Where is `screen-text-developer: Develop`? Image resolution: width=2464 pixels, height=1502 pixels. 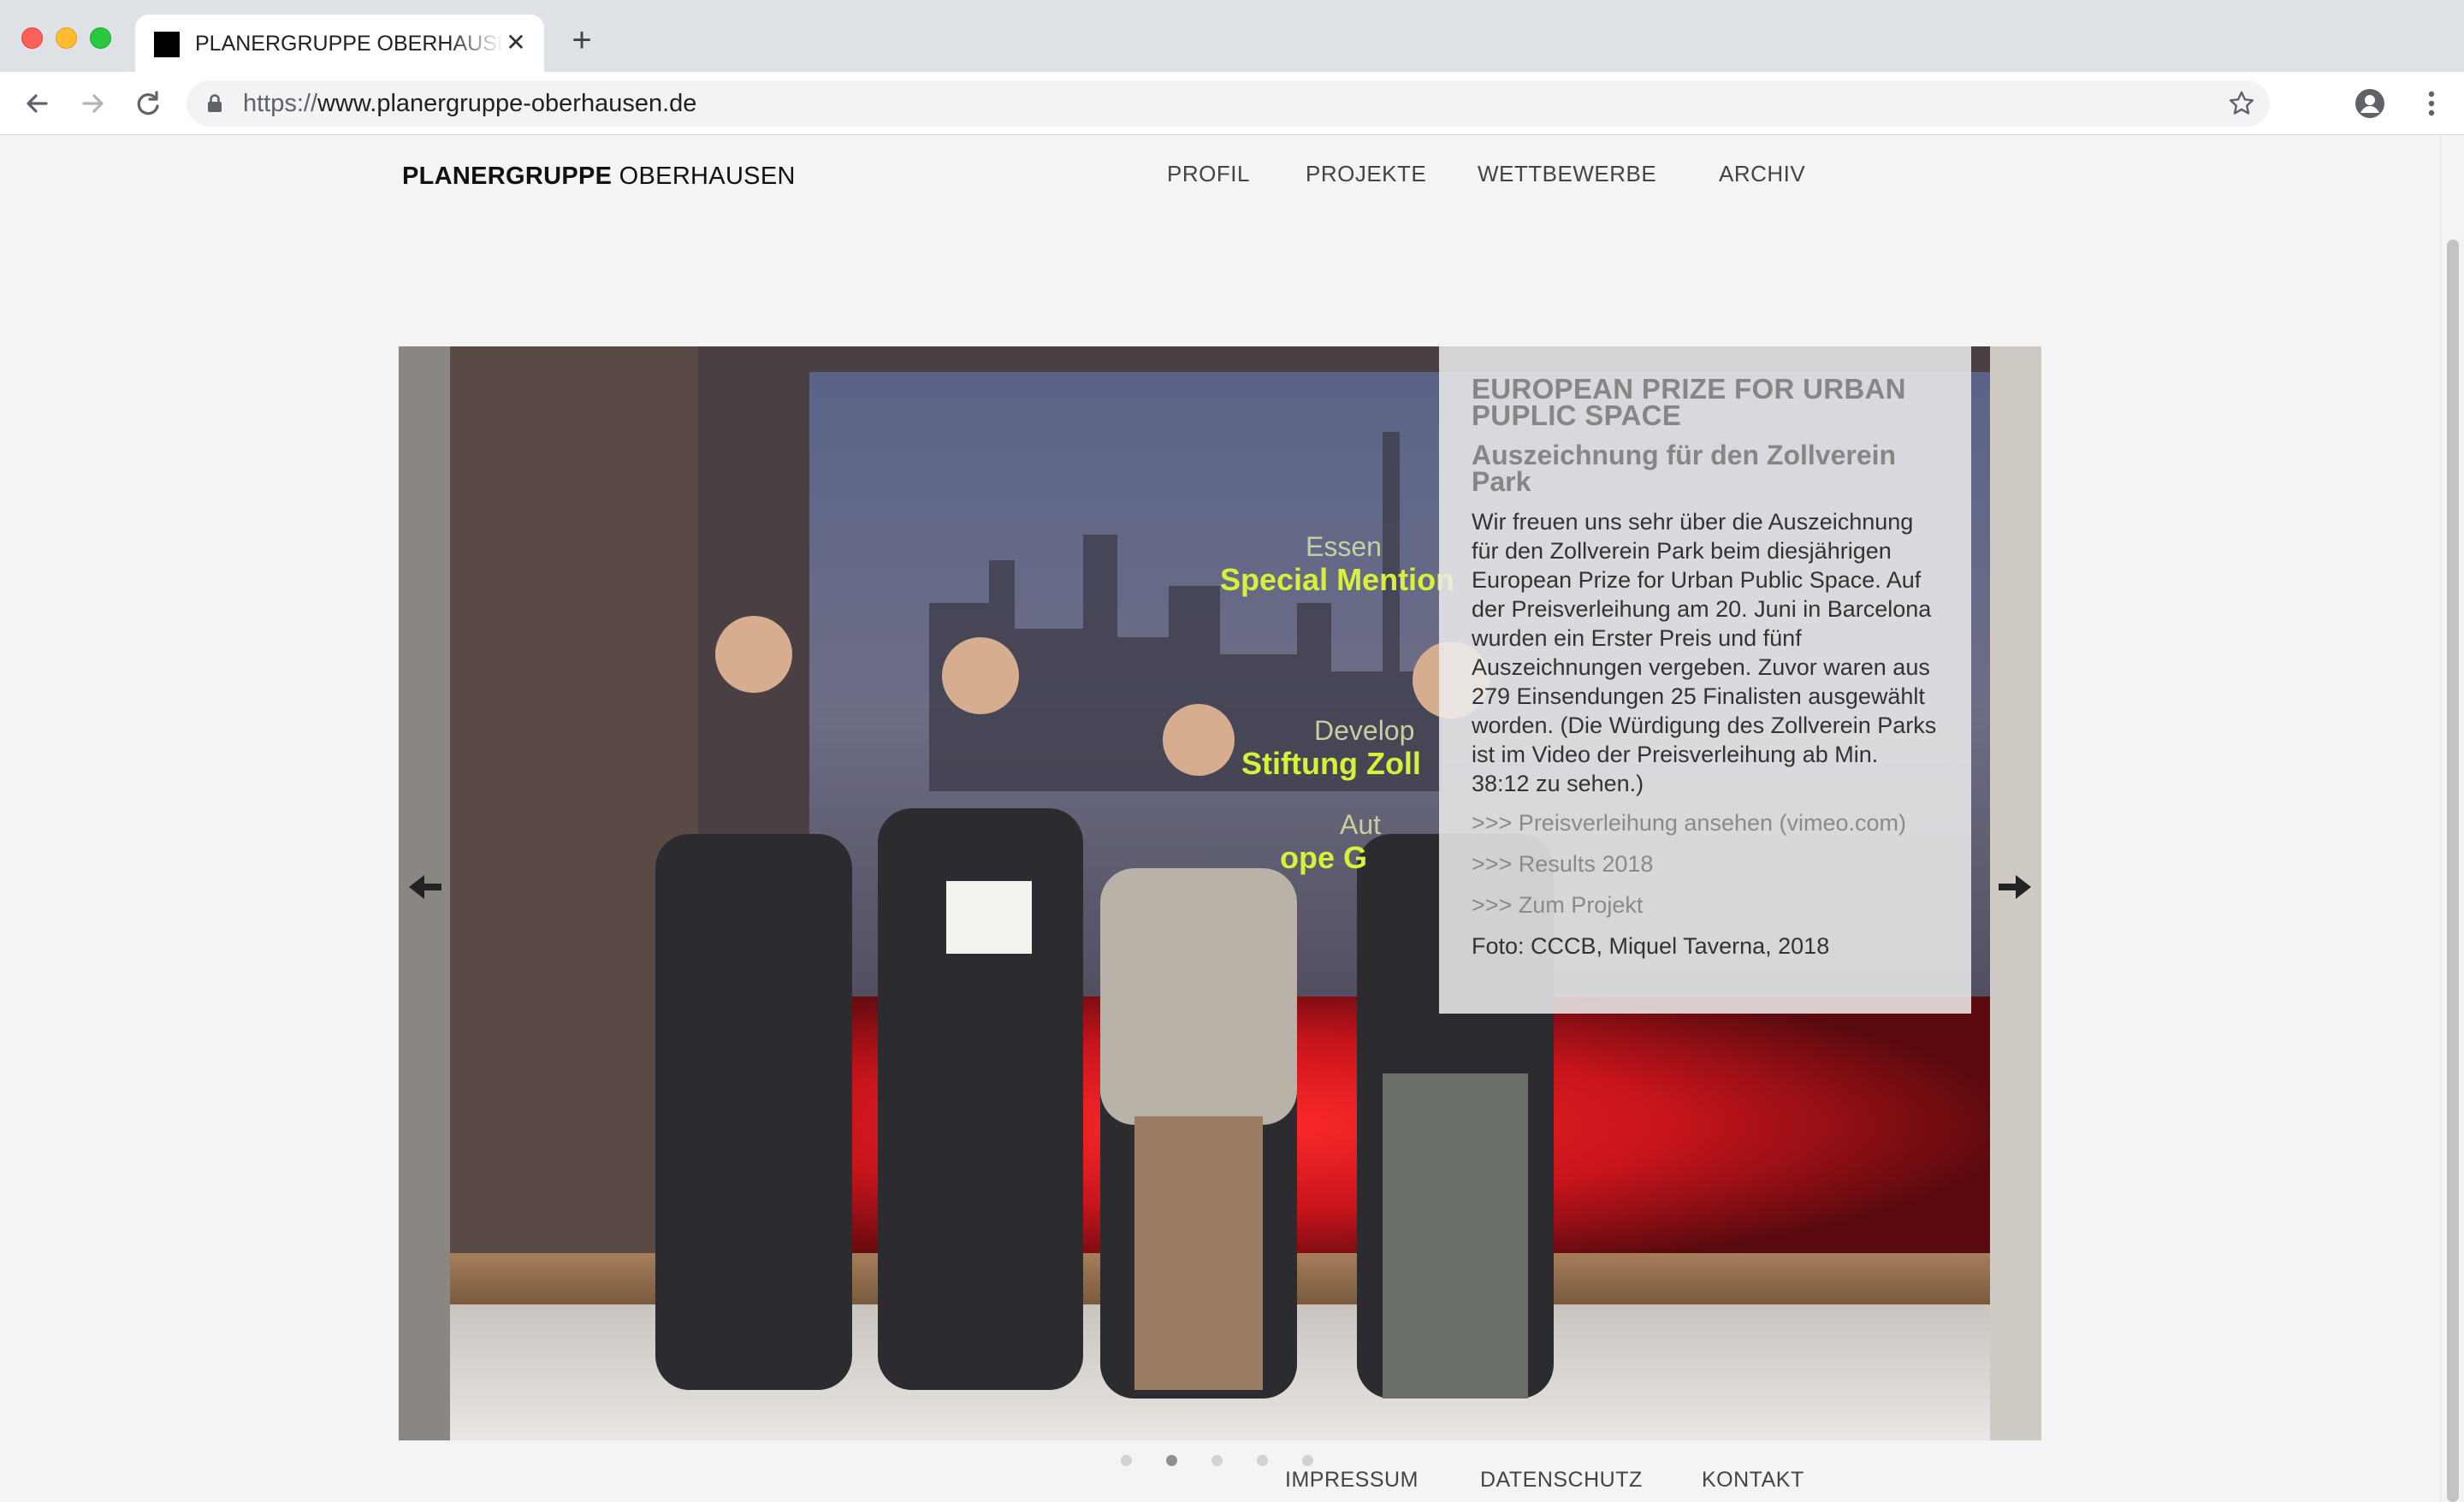
screen-text-developer: Develop is located at coordinates (1364, 730).